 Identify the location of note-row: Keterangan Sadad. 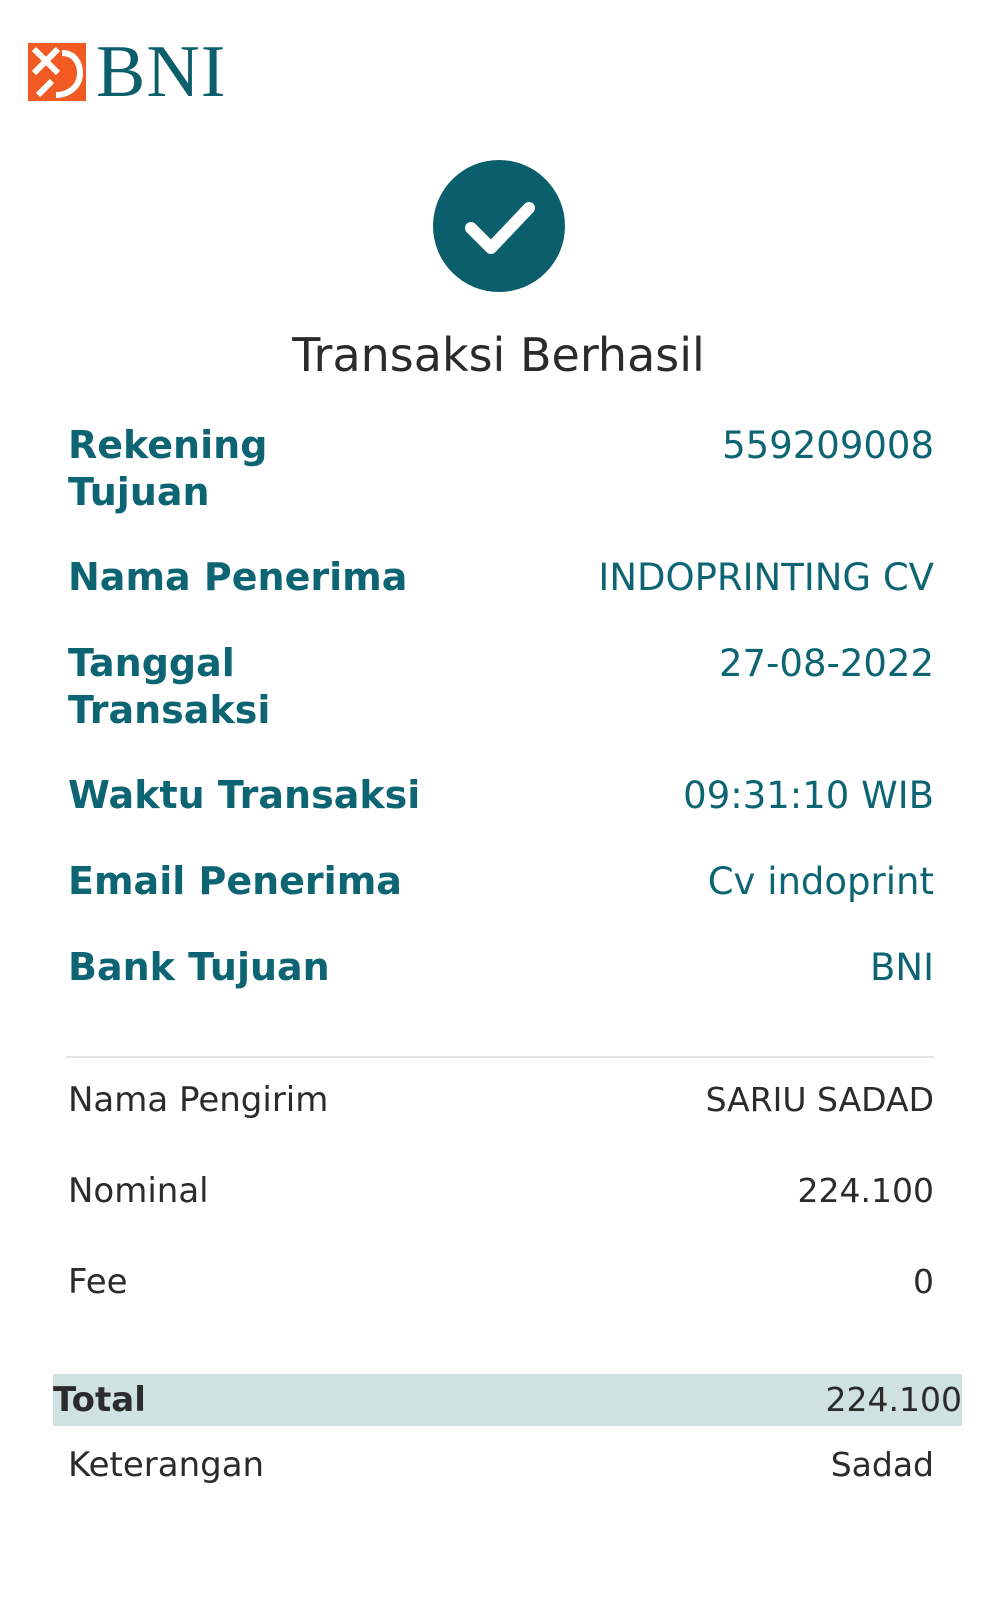
(501, 1465).